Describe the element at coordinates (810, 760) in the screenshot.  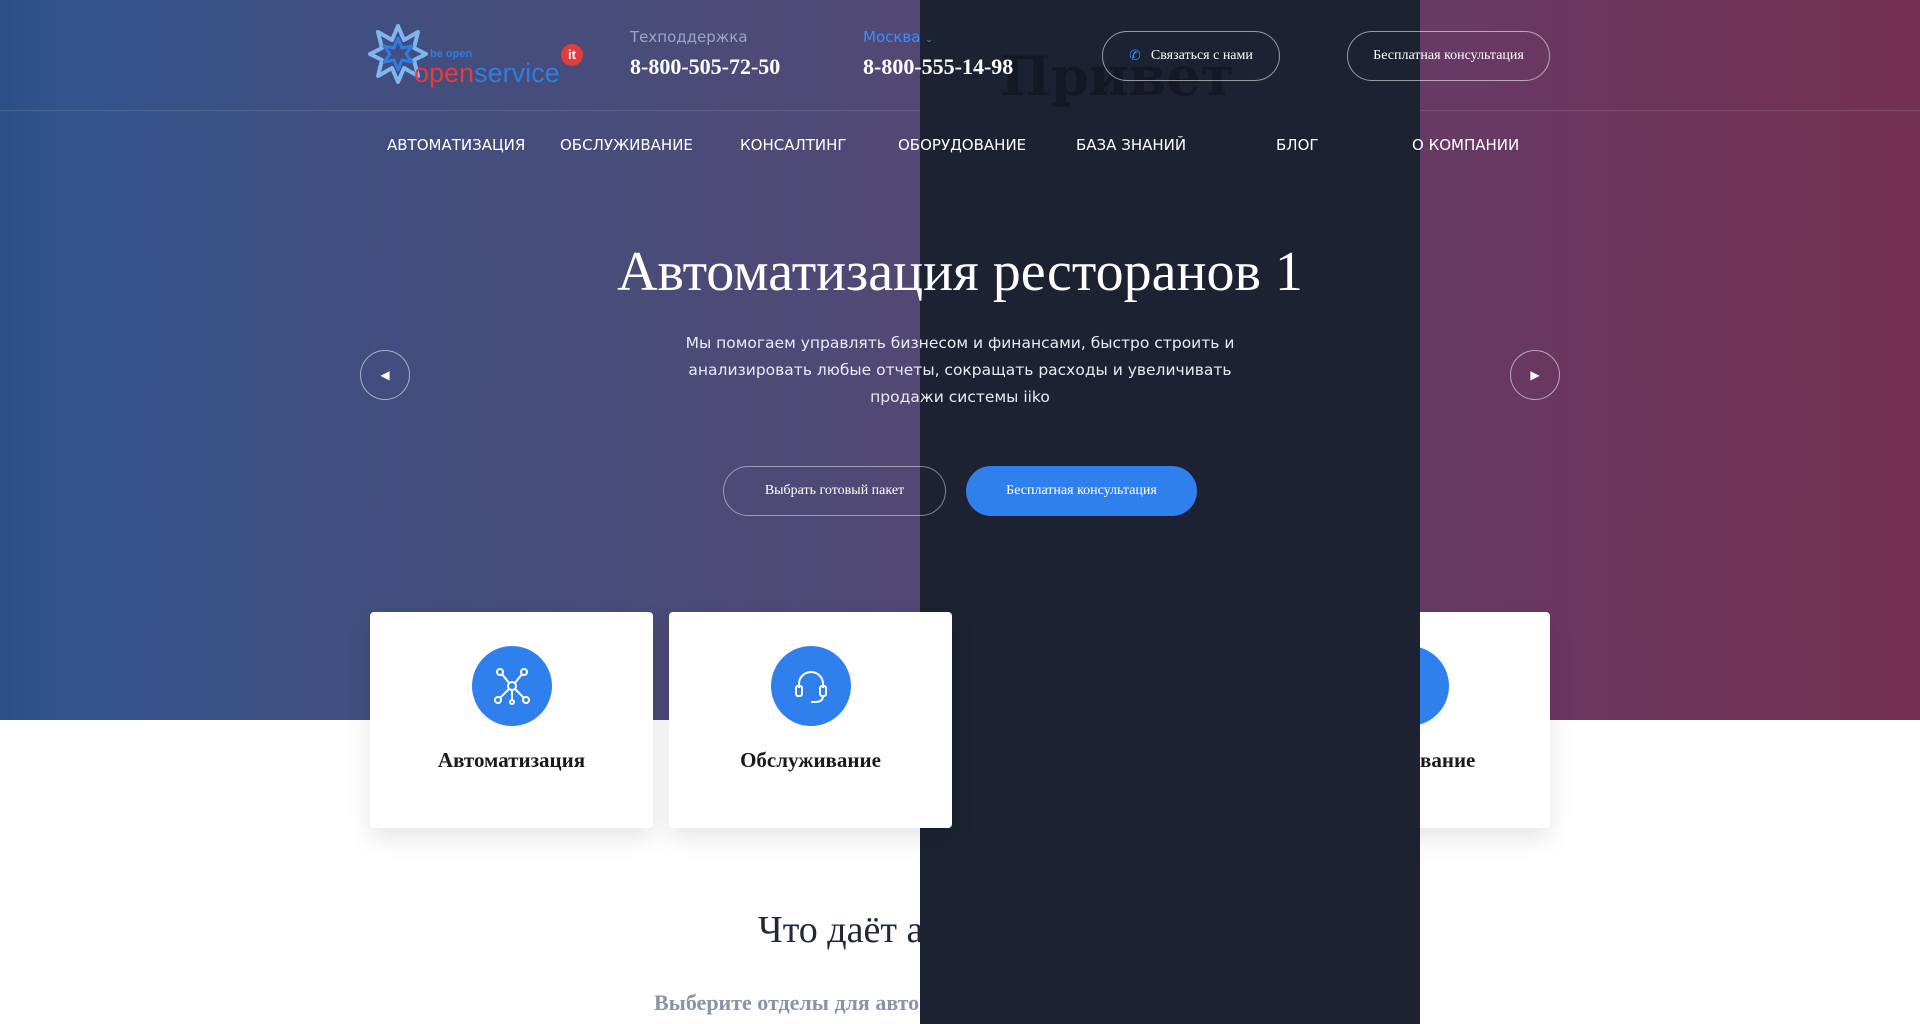
I see `card-service-title: Обслуживание` at that location.